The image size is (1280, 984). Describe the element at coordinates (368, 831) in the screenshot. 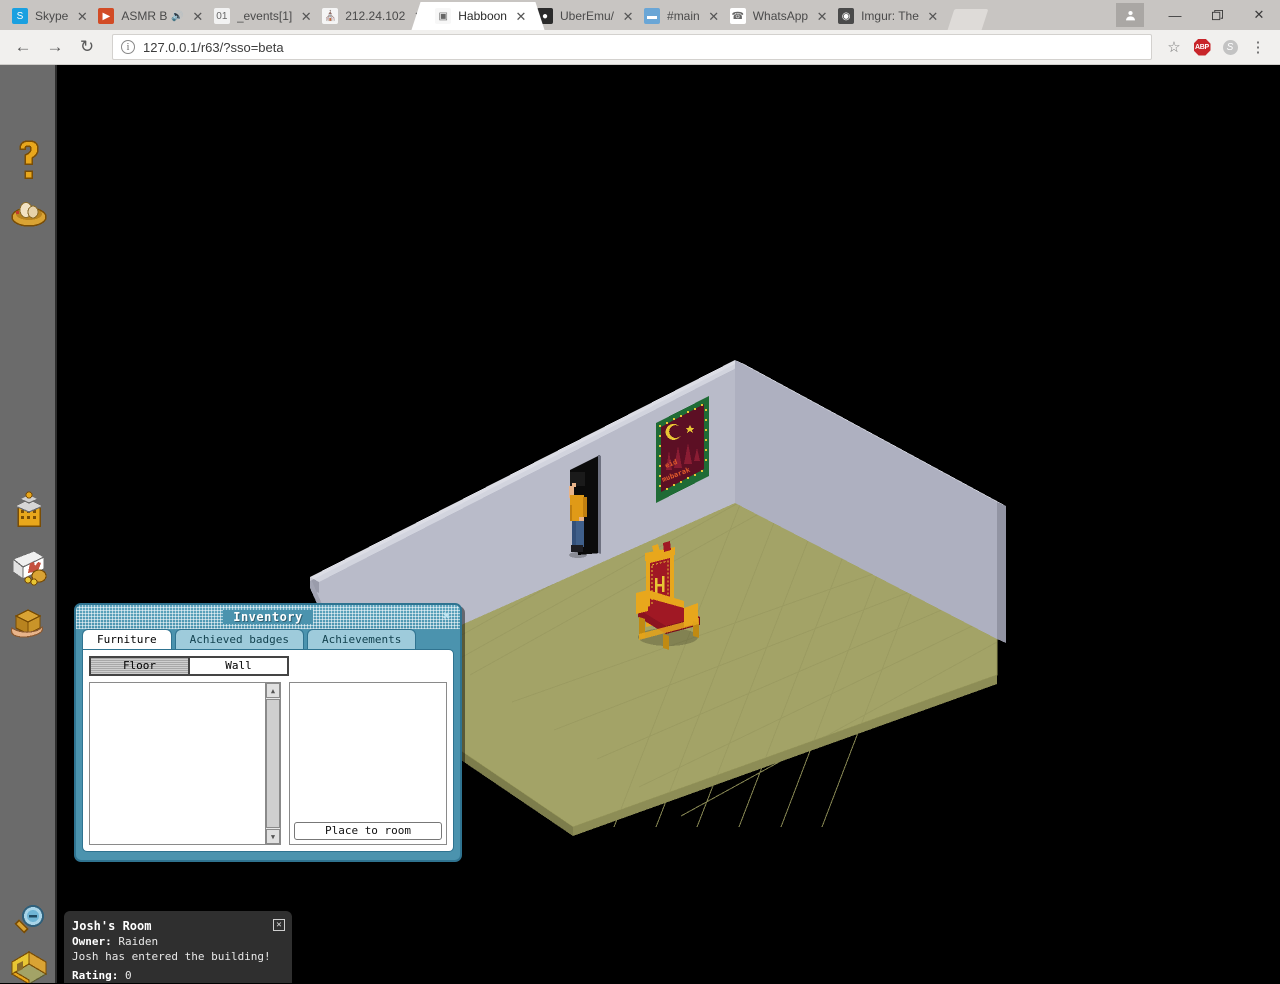

I see `place-to-room-button: Place to room` at that location.